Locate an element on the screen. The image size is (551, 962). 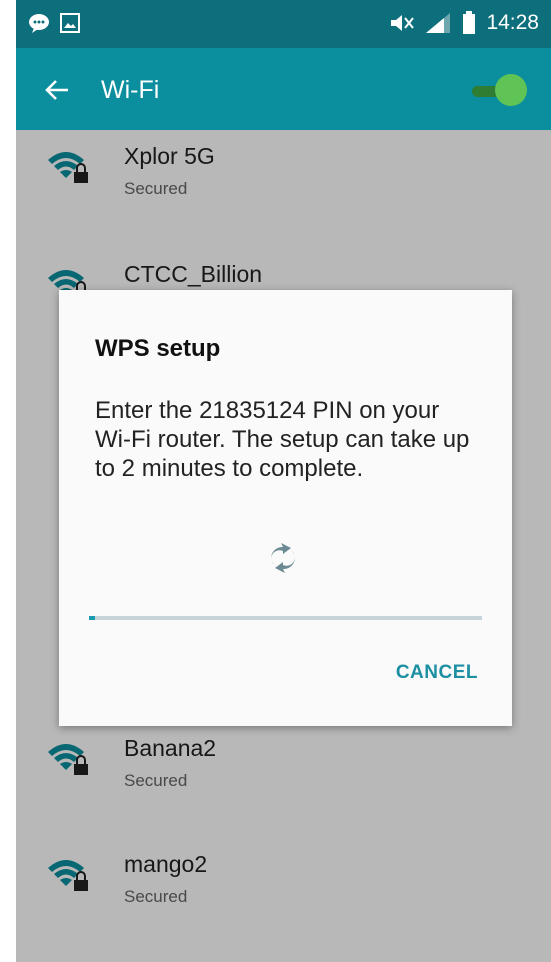
image-icon is located at coordinates (70, 23).